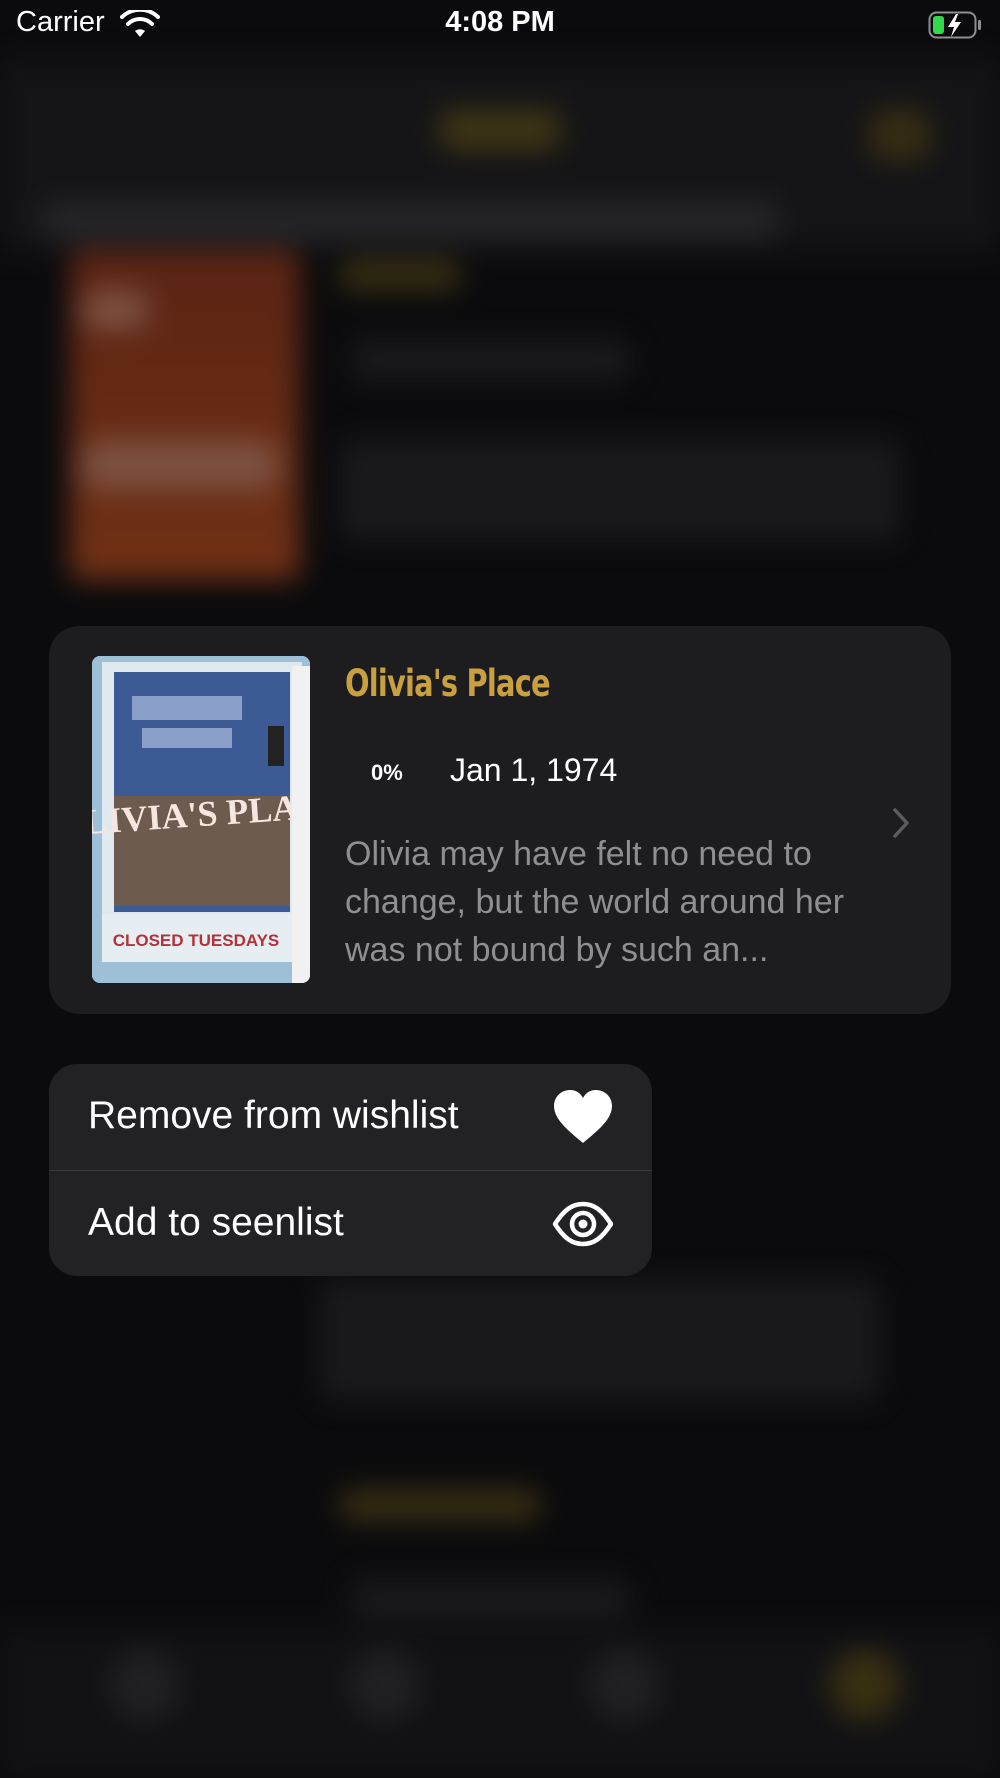 The image size is (1000, 1778). I want to click on bg-nav-title, so click(500, 130).